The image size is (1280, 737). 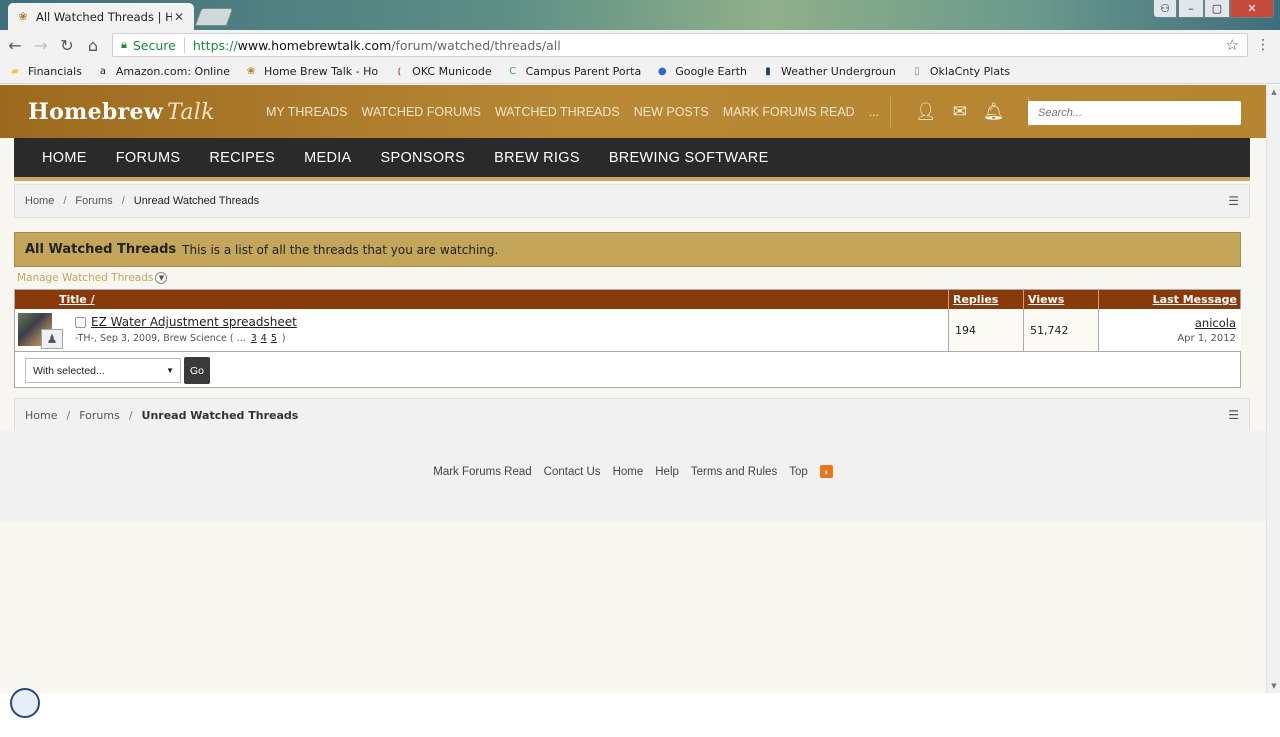 What do you see at coordinates (148, 158) in the screenshot?
I see `nav-forums: FORUMS` at bounding box center [148, 158].